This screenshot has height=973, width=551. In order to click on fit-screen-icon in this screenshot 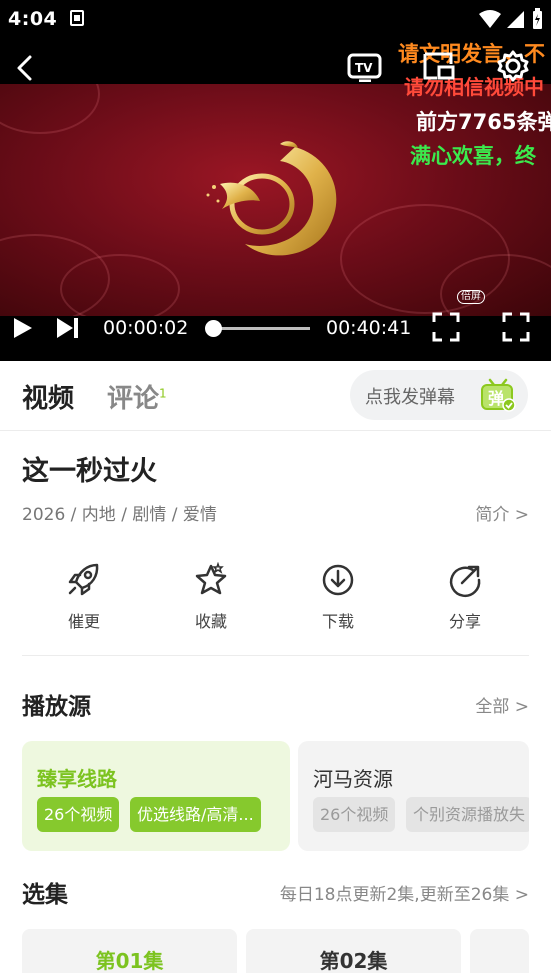, I will do `click(446, 327)`.